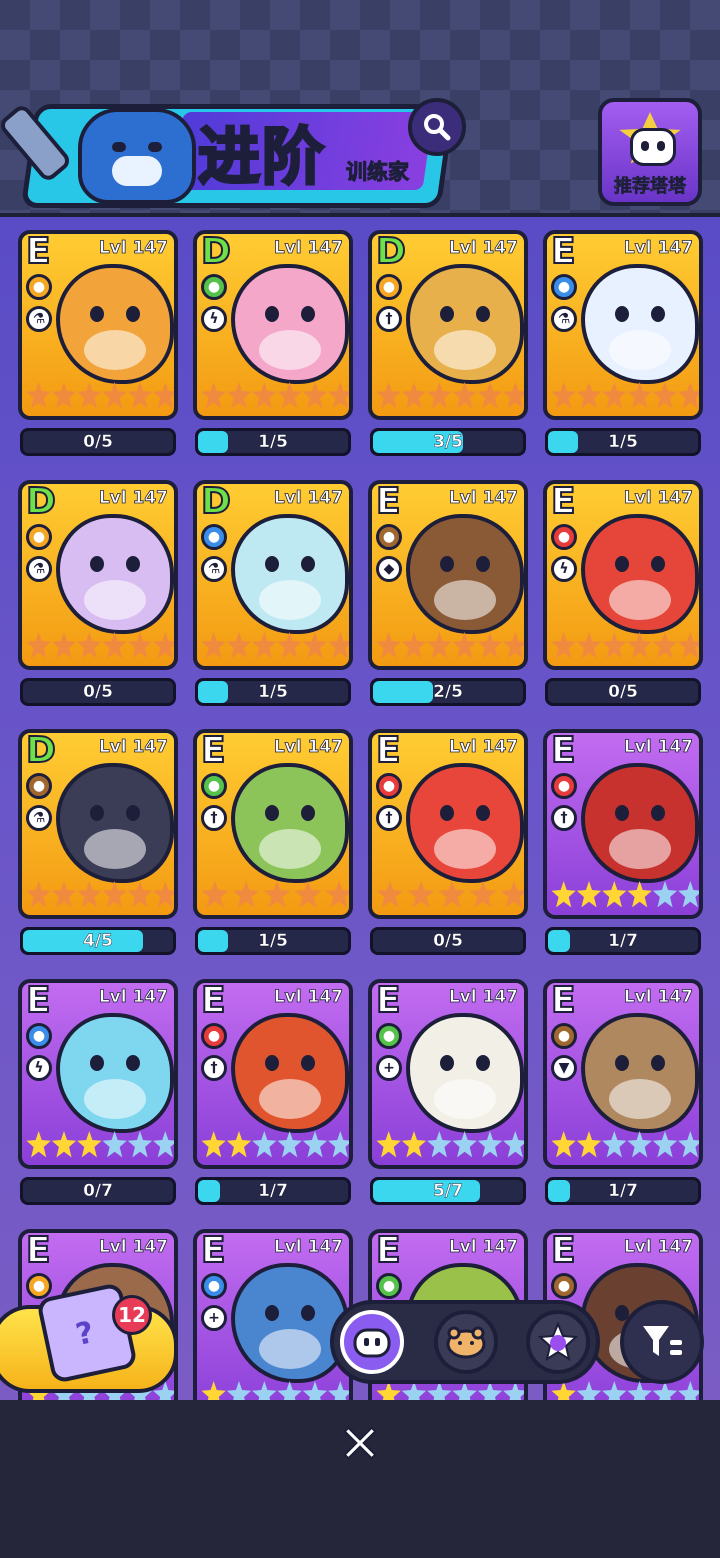 The image size is (720, 1558). What do you see at coordinates (216, 252) in the screenshot?
I see `card-grade: D` at bounding box center [216, 252].